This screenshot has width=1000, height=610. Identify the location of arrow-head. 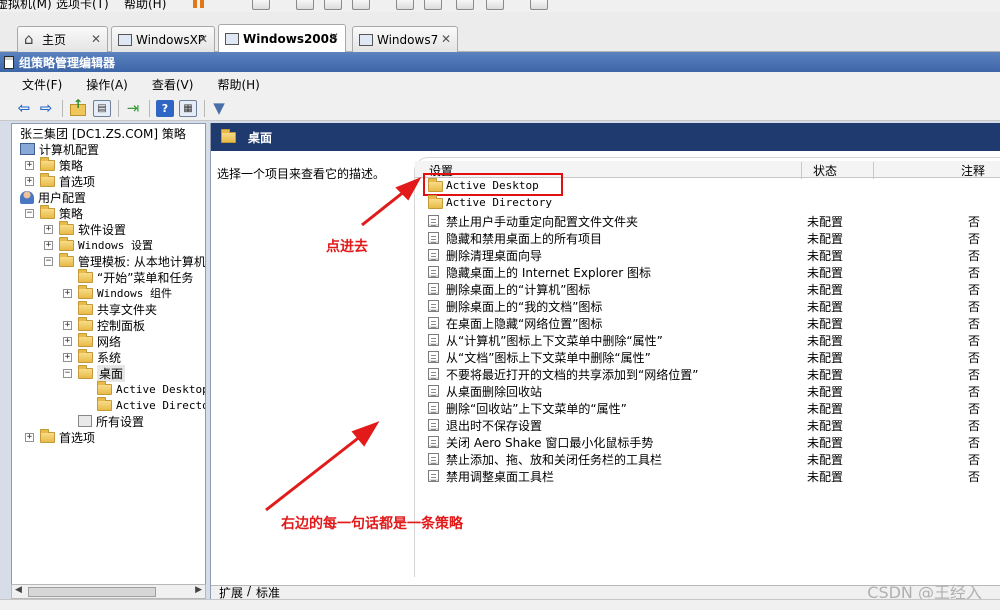
(365, 434).